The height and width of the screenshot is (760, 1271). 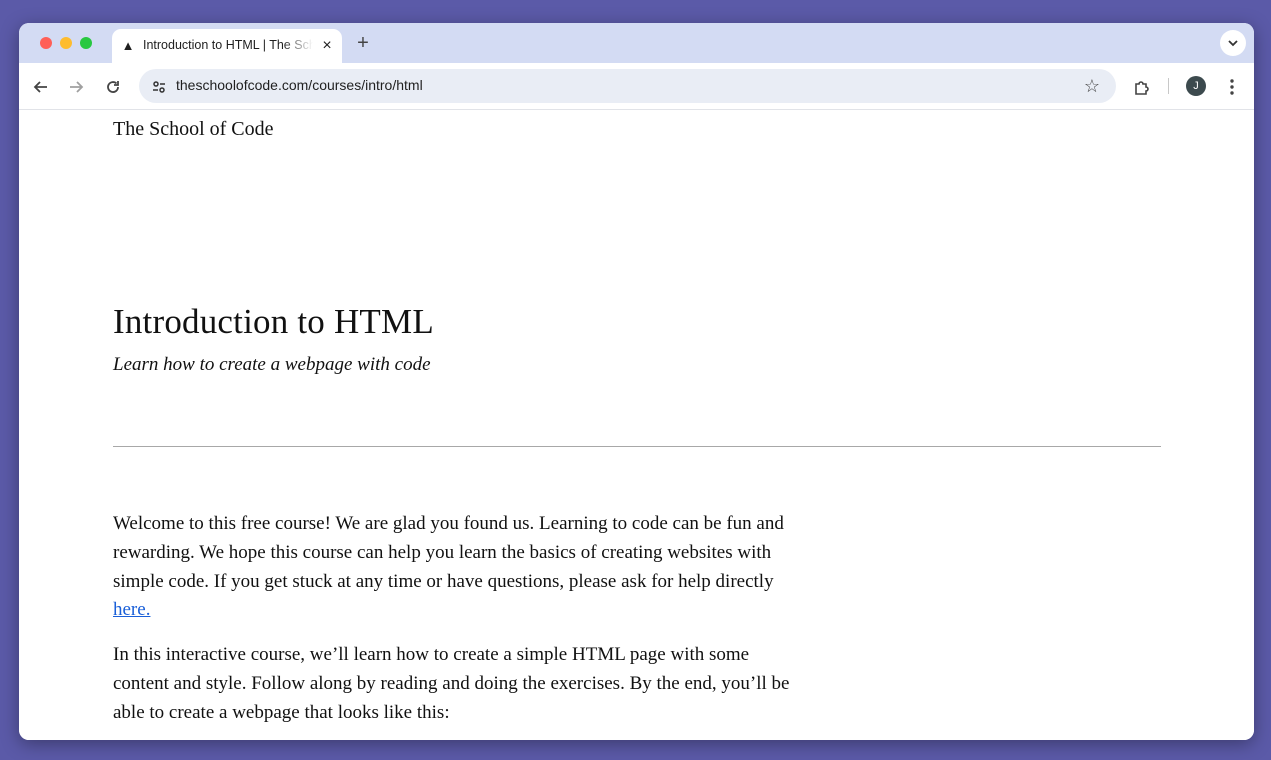 I want to click on toolbar-divider, so click(x=1168, y=86).